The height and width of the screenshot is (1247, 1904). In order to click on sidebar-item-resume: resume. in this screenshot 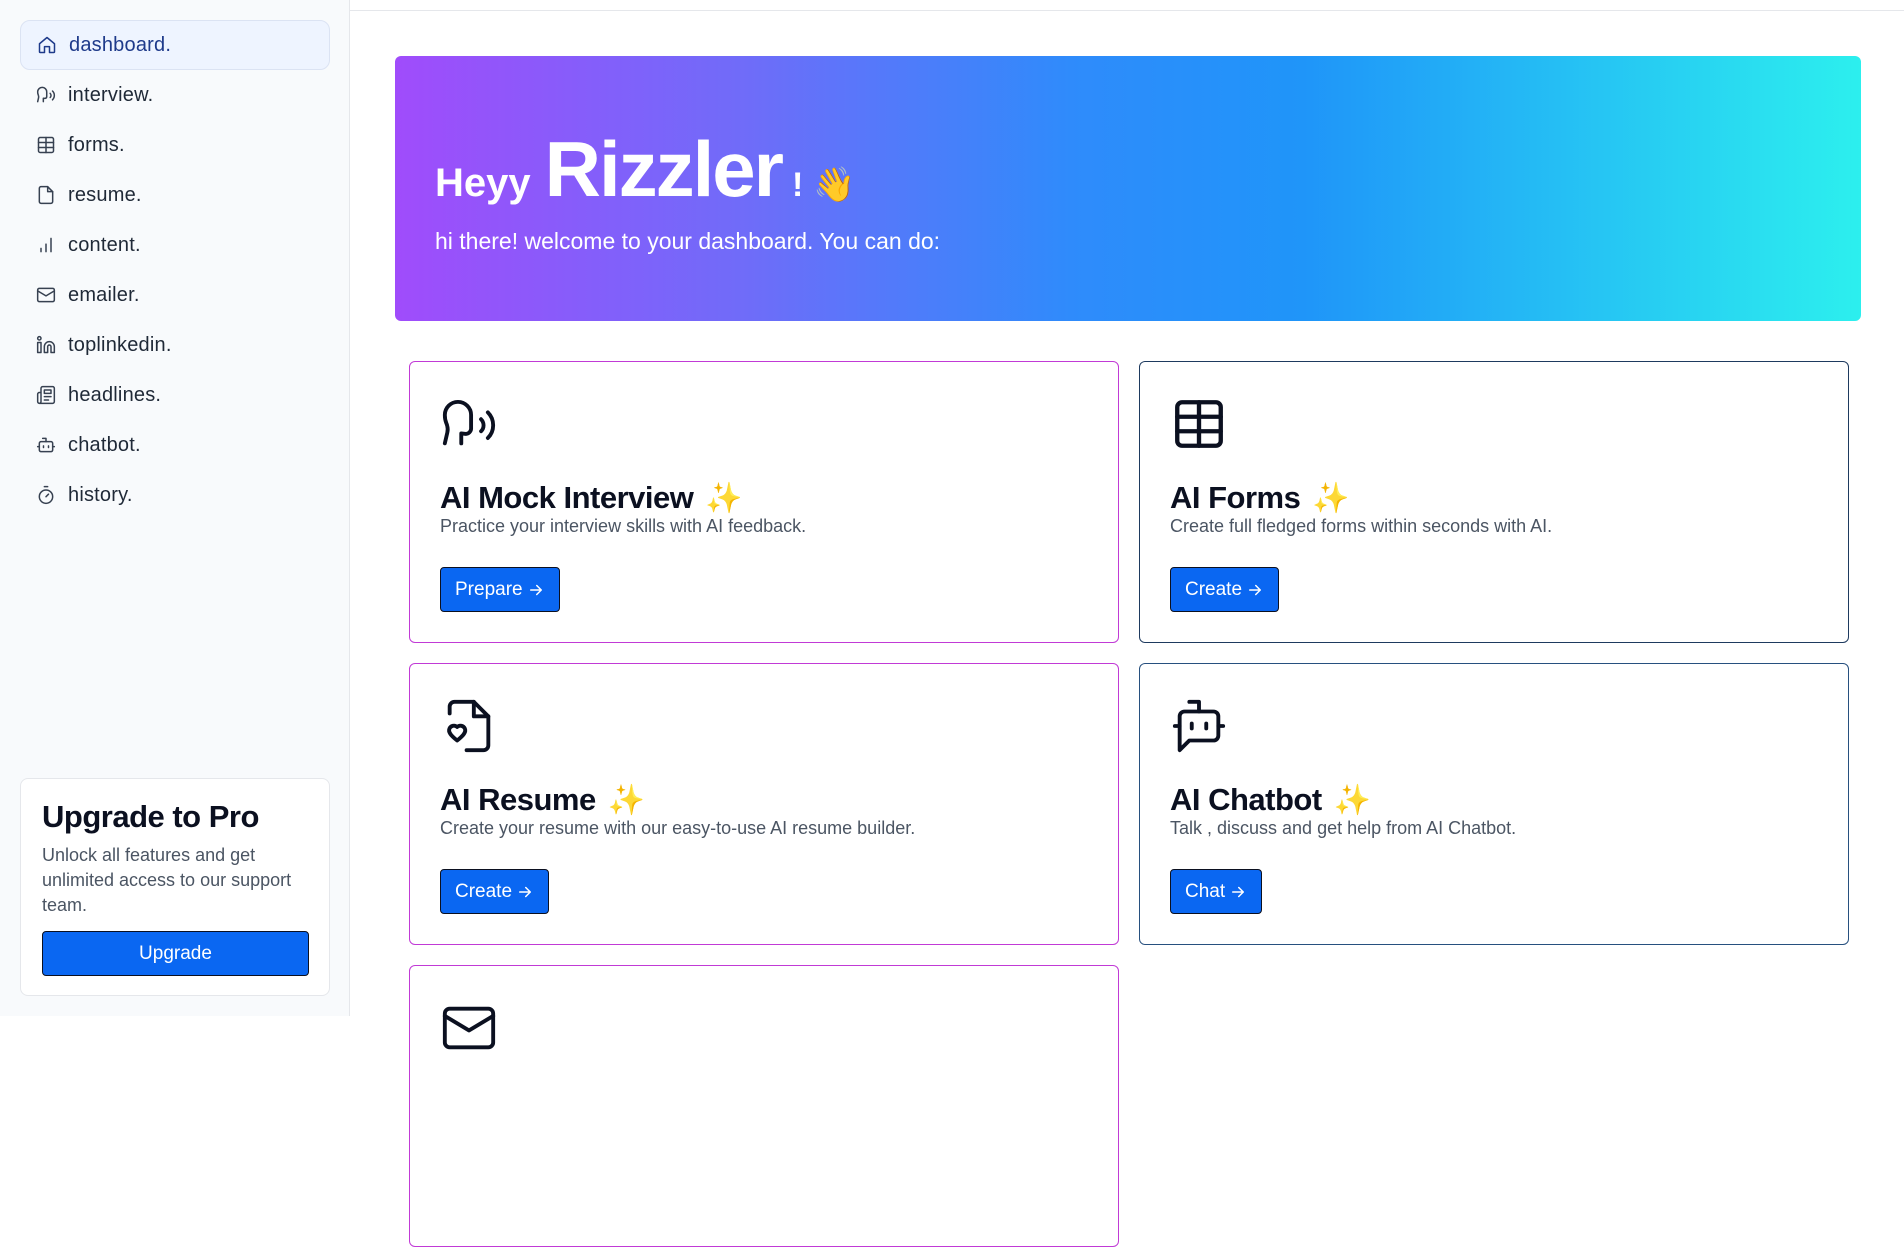, I will do `click(175, 195)`.